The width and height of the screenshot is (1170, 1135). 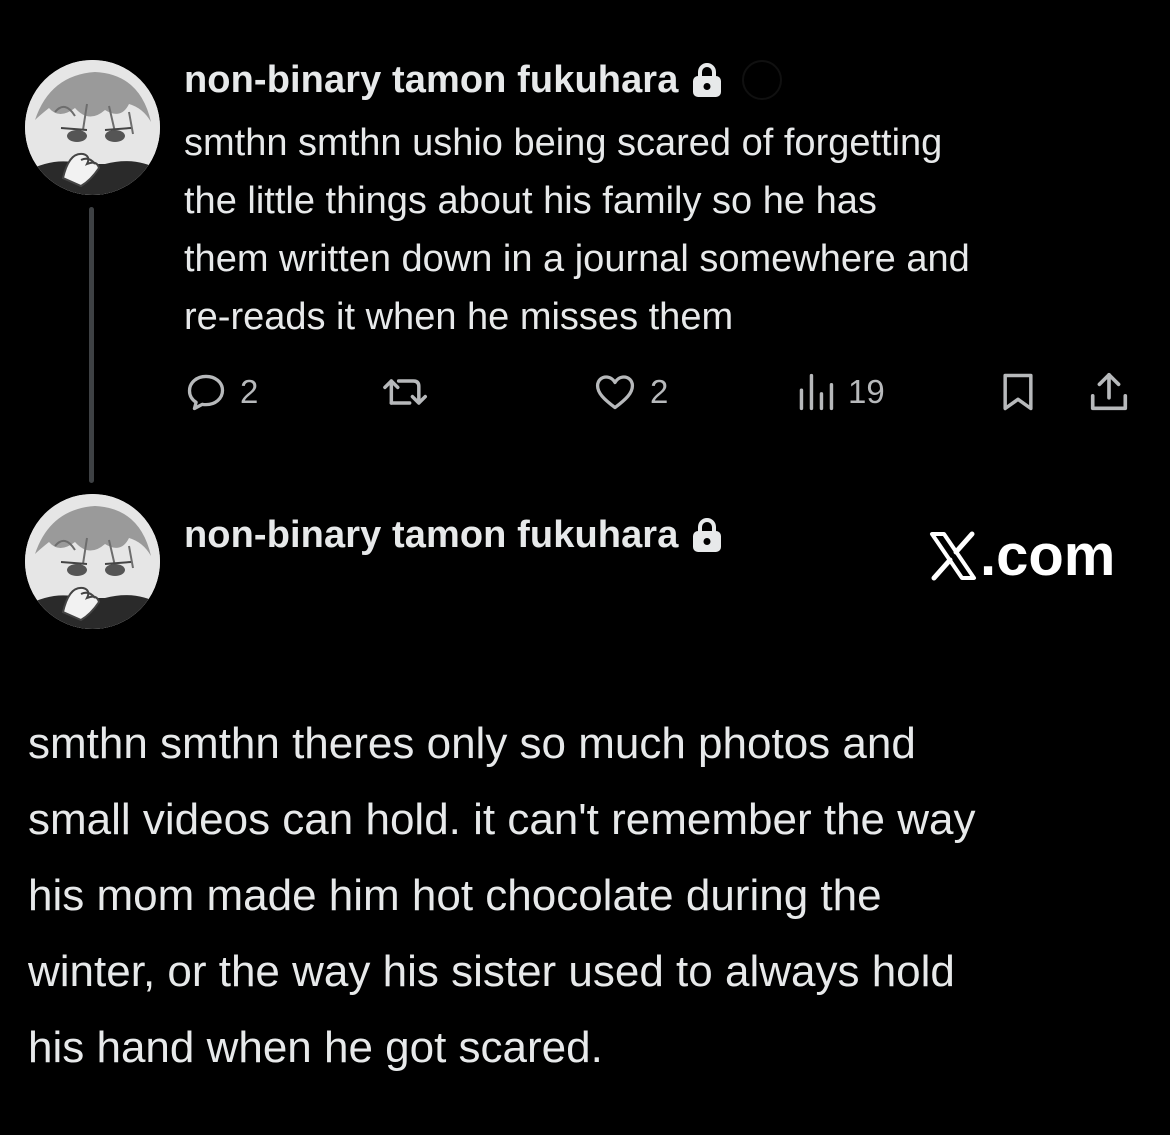 What do you see at coordinates (816, 392) in the screenshot?
I see `views-chart-icon` at bounding box center [816, 392].